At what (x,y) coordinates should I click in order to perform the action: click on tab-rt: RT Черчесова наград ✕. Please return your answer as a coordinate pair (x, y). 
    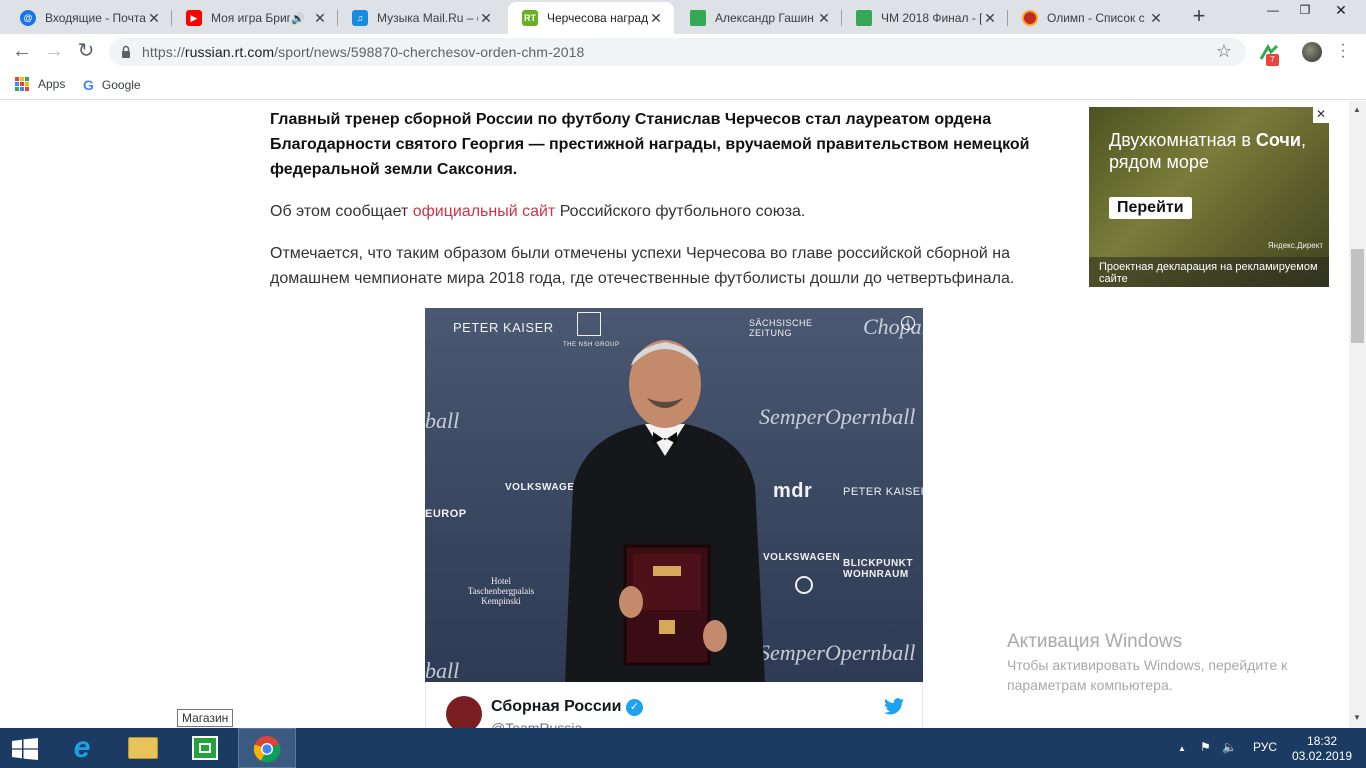
    Looking at the image, I should click on (591, 18).